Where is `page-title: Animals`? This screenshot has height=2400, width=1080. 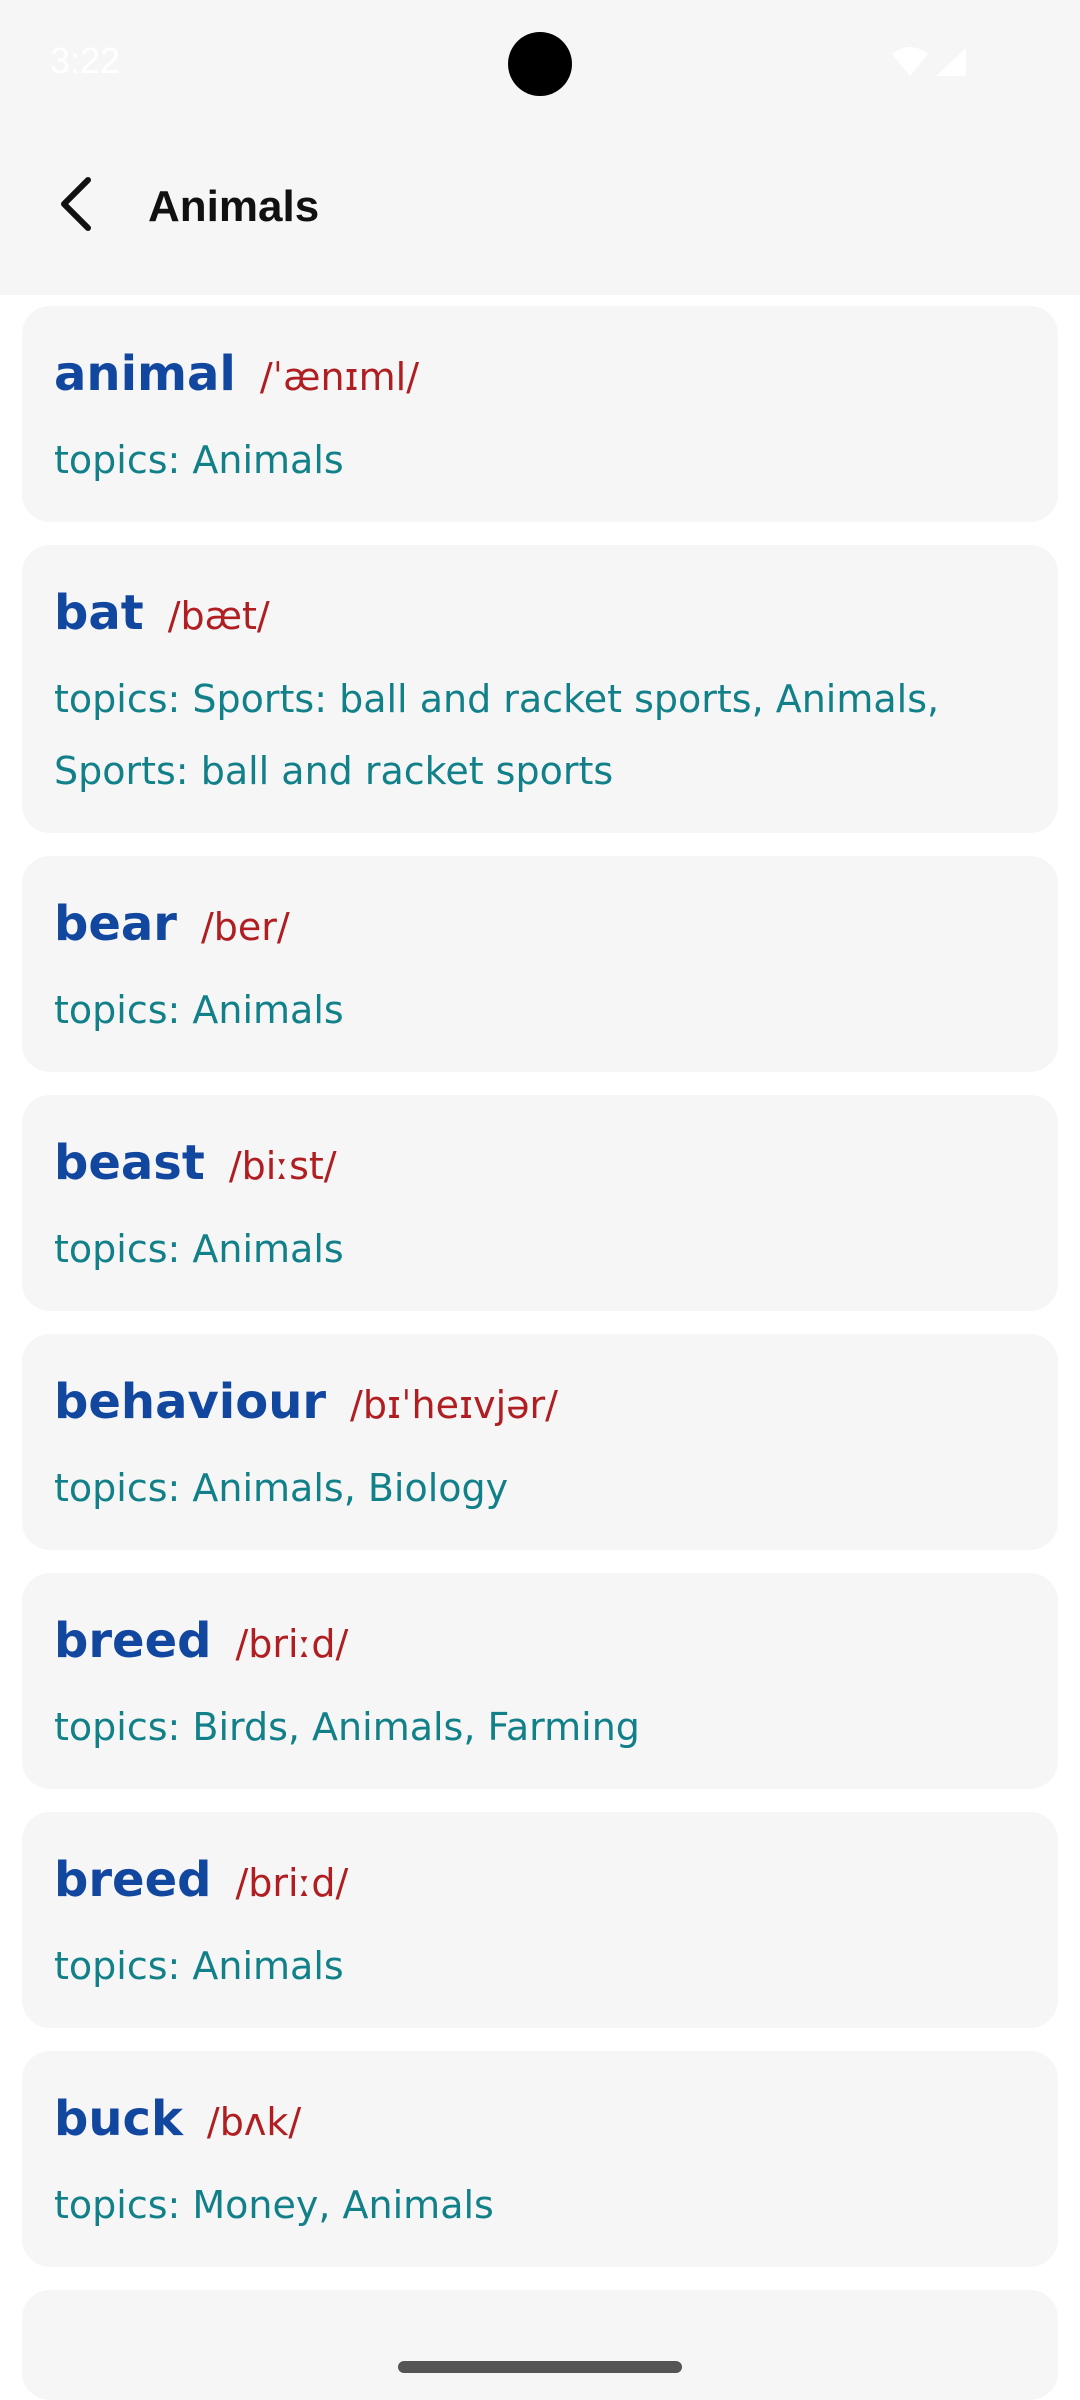 page-title: Animals is located at coordinates (234, 206).